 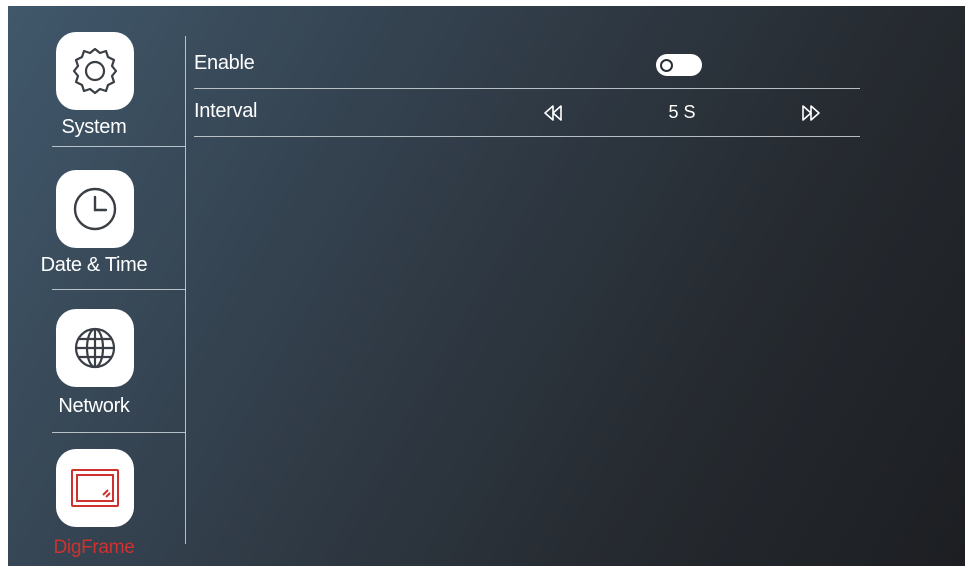 I want to click on interval-decrease-button, so click(x=553, y=113).